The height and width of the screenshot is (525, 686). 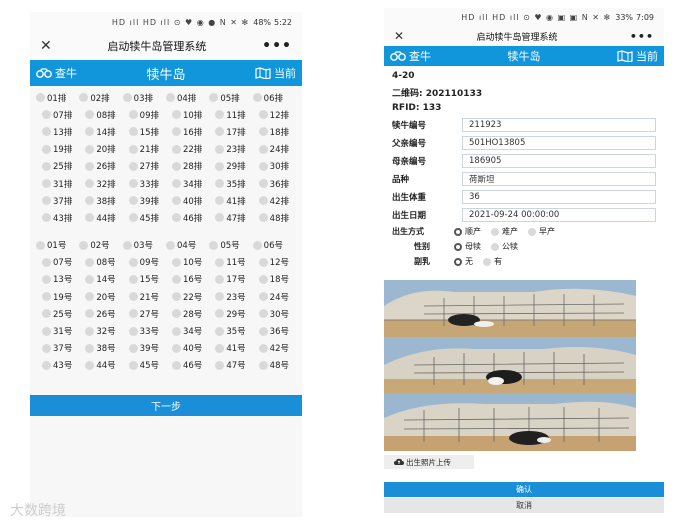 I want to click on grid-option: 18排, so click(x=274, y=131).